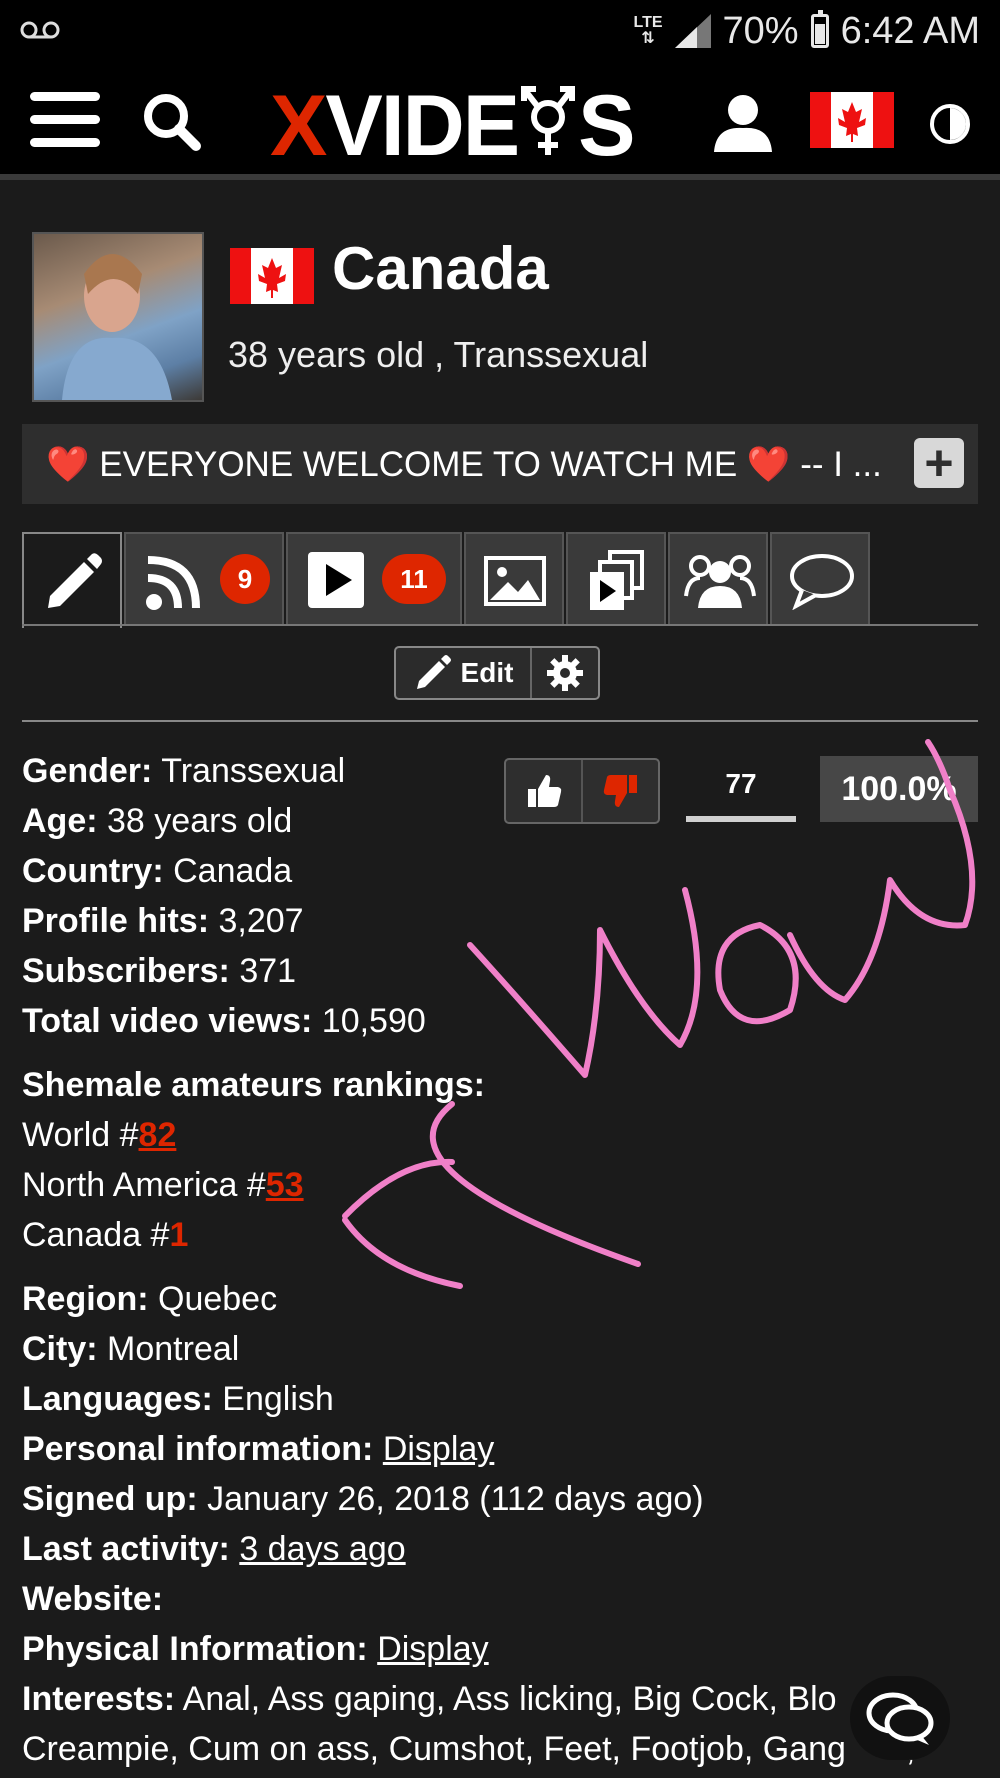 The width and height of the screenshot is (1000, 1778). Describe the element at coordinates (648, 30) in the screenshot. I see `network-type: LTE ⇅` at that location.